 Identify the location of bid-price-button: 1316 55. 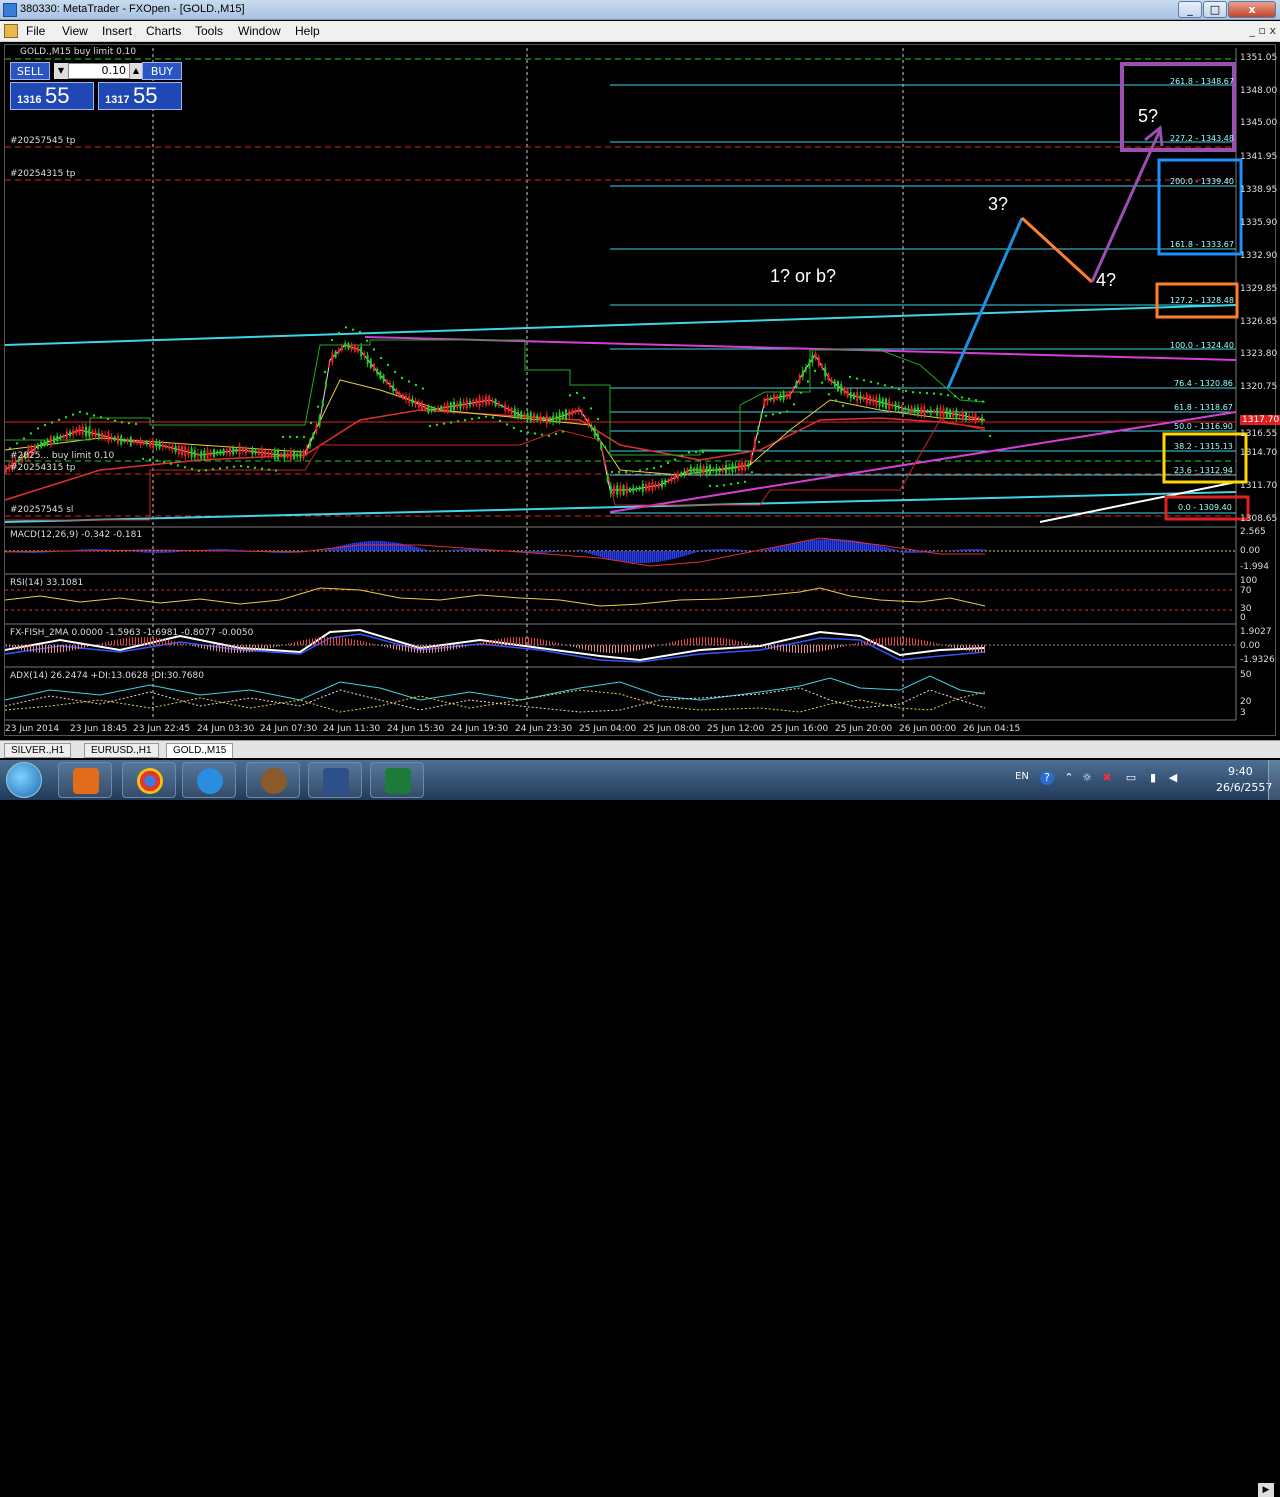
(52, 96).